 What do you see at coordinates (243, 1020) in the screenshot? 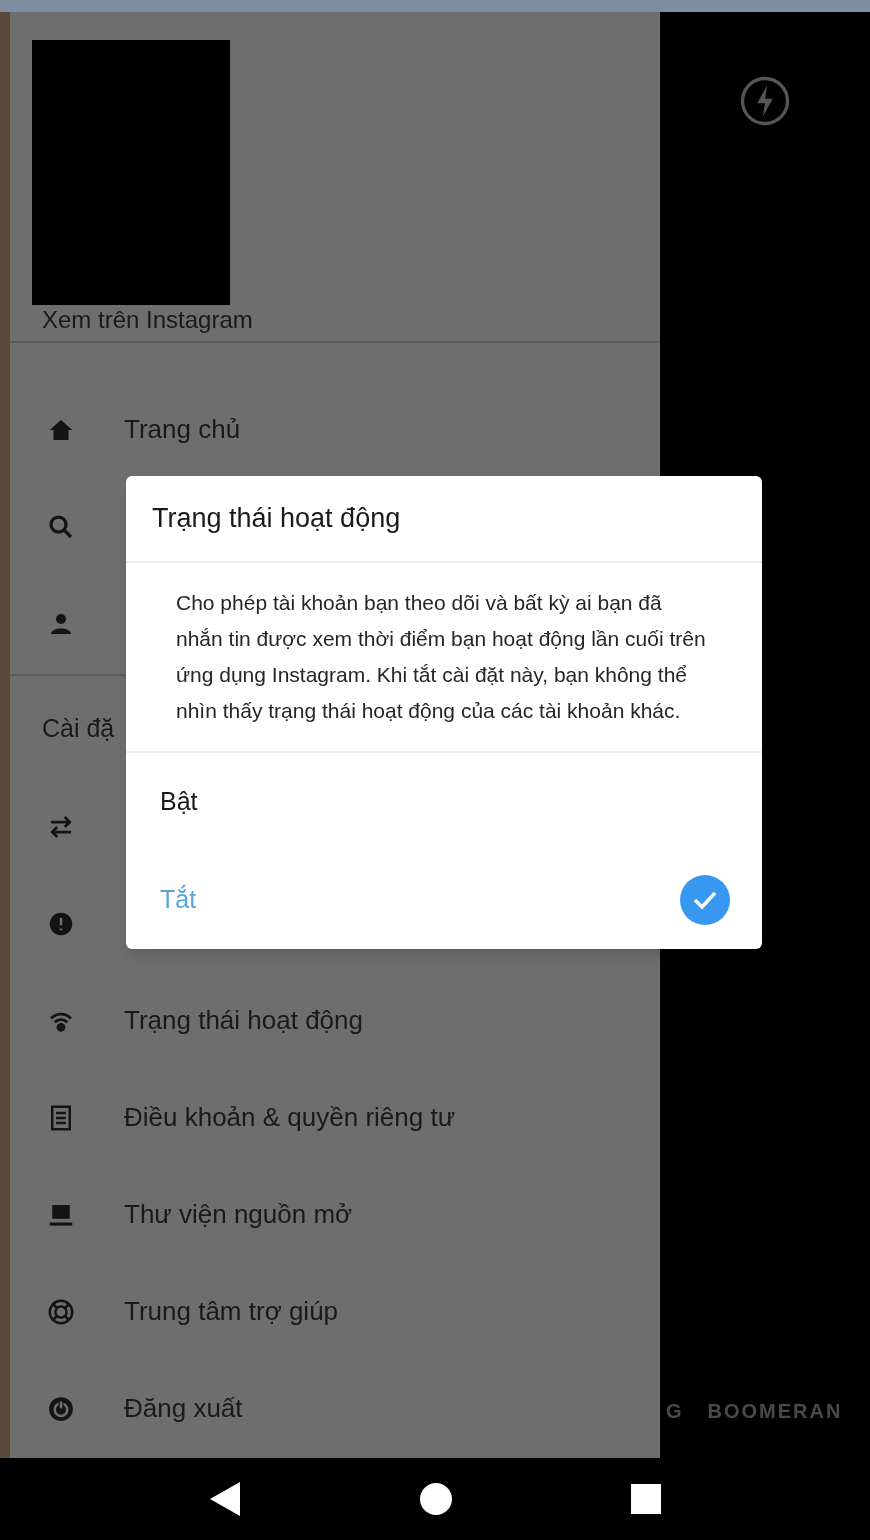
I see `menu-item: Trạng thái hoạt động` at bounding box center [243, 1020].